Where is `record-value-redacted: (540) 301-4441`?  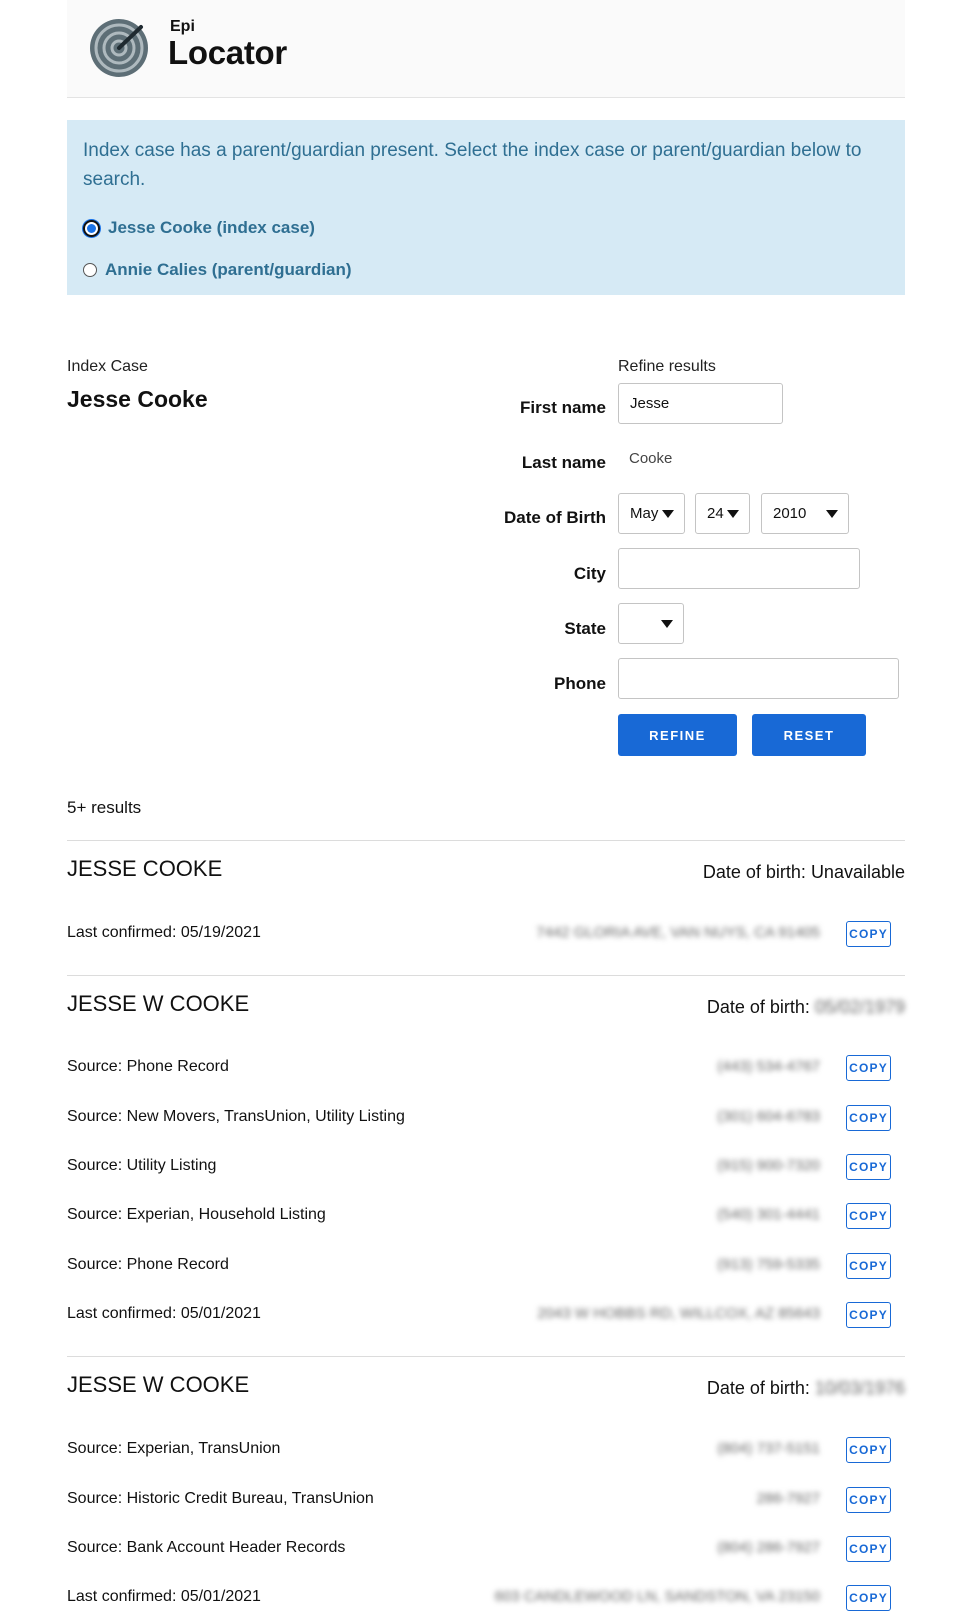
record-value-redacted: (540) 301-4441 is located at coordinates (768, 1214).